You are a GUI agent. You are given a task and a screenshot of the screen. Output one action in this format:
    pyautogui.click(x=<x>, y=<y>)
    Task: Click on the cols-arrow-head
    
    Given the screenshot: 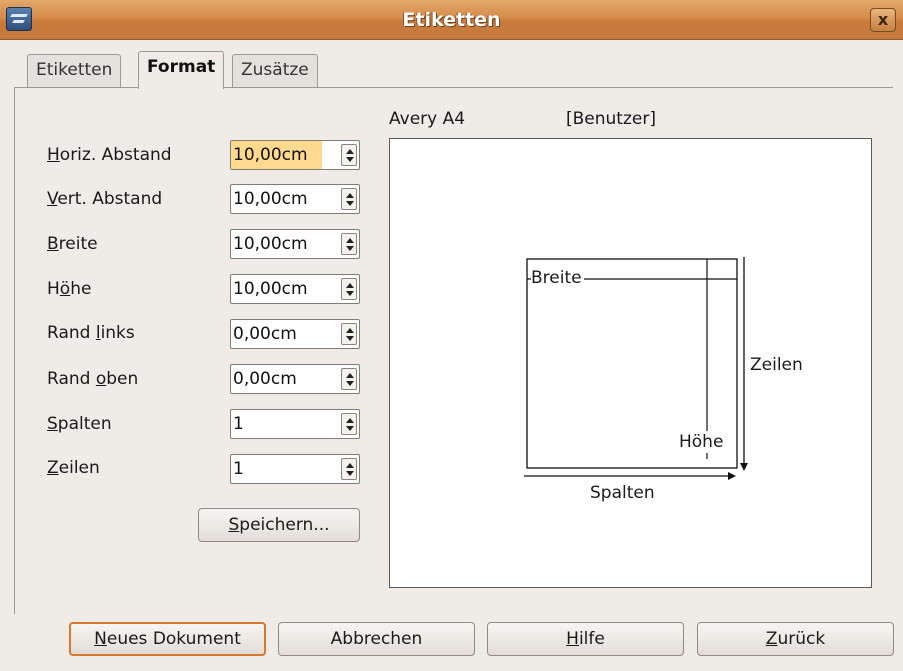 What is the action you would take?
    pyautogui.click(x=732, y=476)
    